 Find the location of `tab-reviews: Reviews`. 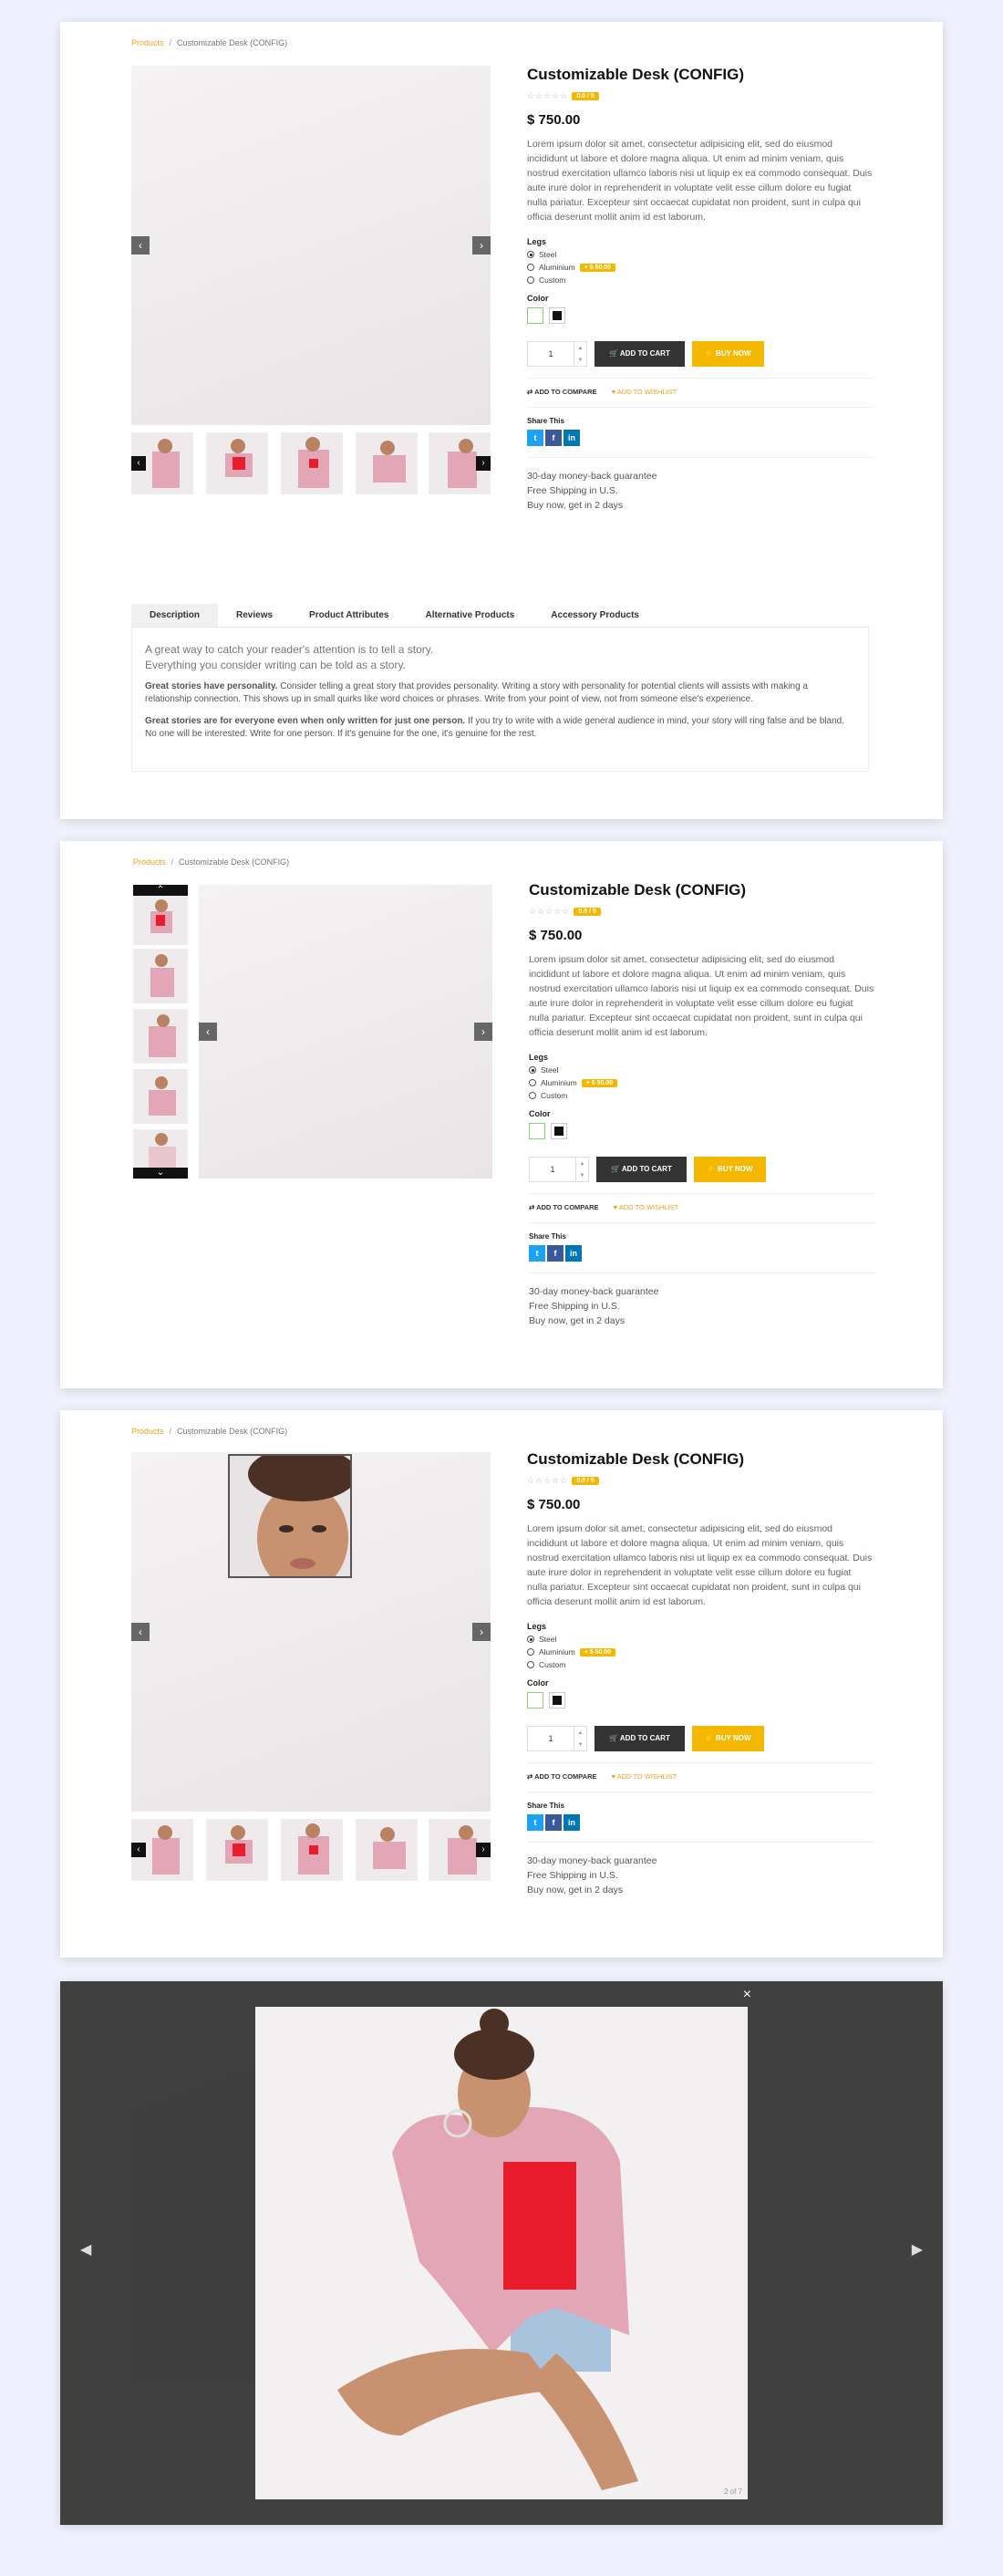

tab-reviews: Reviews is located at coordinates (255, 615).